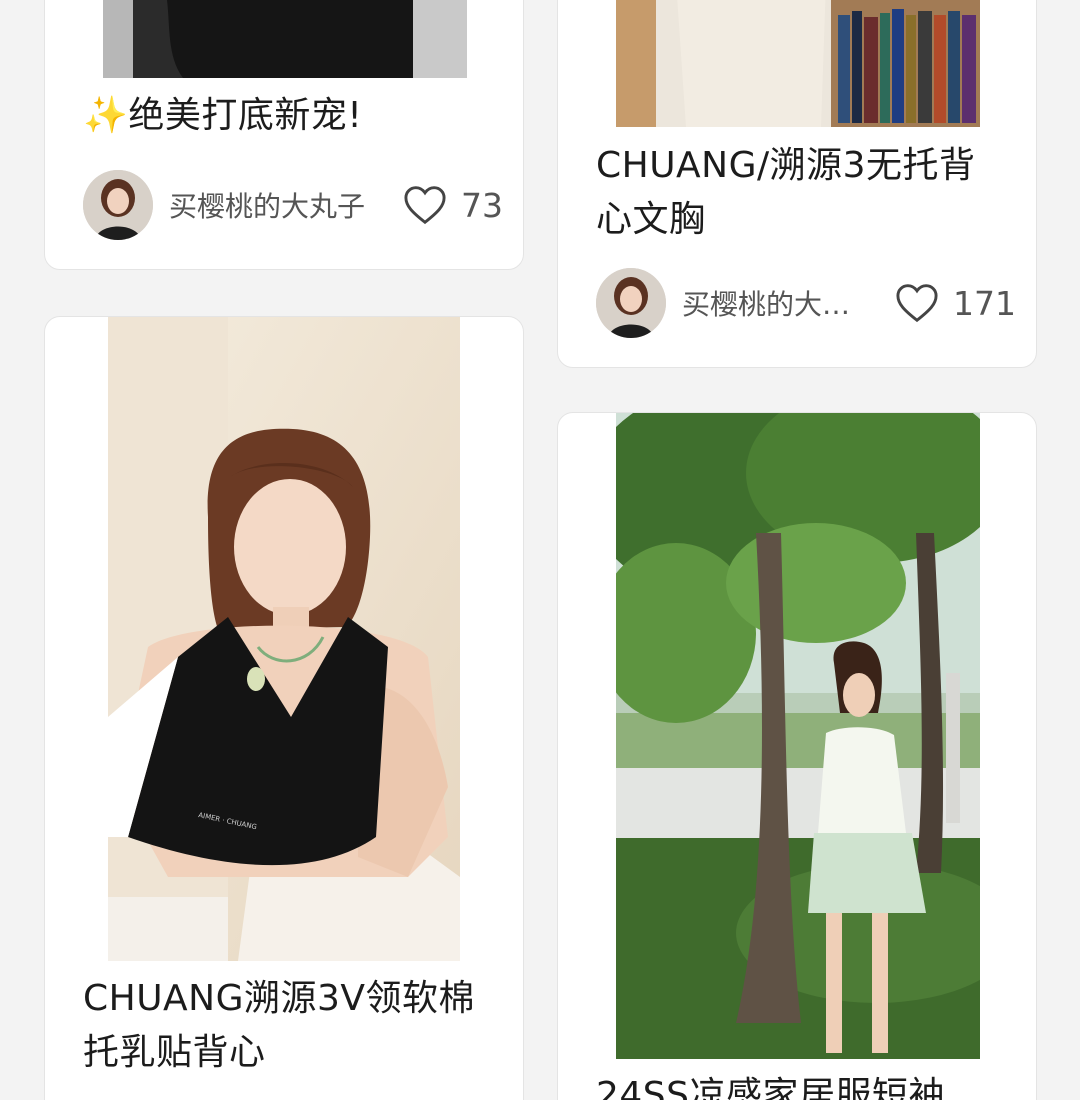 Image resolution: width=1080 pixels, height=1100 pixels. What do you see at coordinates (245, 115) in the screenshot?
I see `post-title-text: 绝美打底新宠!` at bounding box center [245, 115].